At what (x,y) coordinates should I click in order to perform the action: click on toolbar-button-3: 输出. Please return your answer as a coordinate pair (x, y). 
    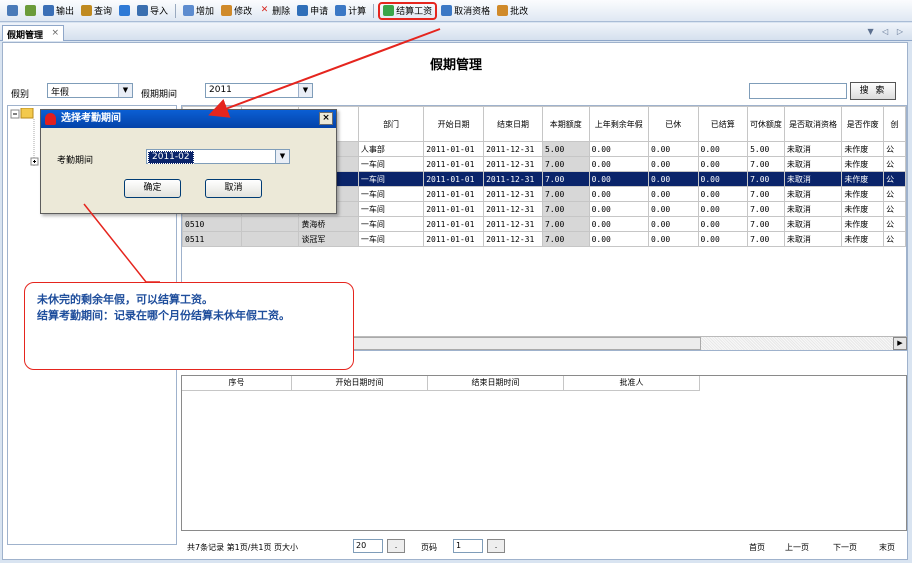
    Looking at the image, I should click on (58, 11).